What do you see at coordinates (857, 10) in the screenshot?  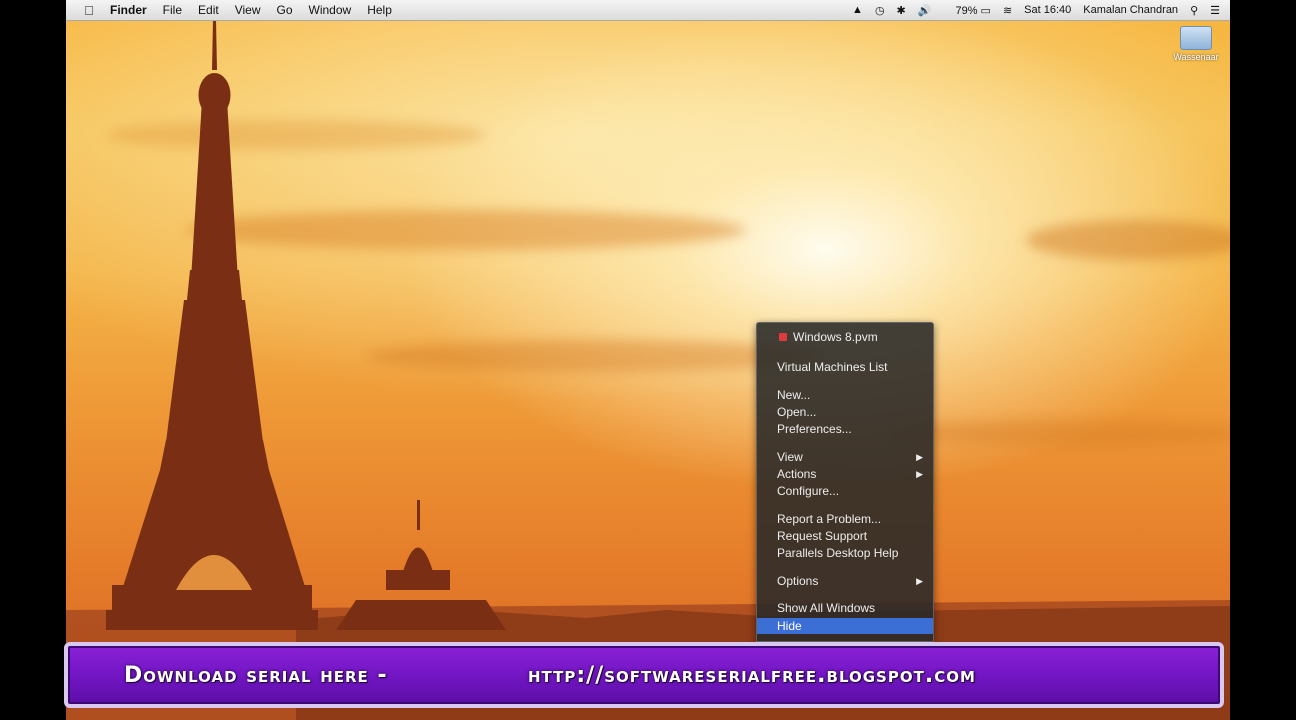 I see `cloud-upload-icon: ▲` at bounding box center [857, 10].